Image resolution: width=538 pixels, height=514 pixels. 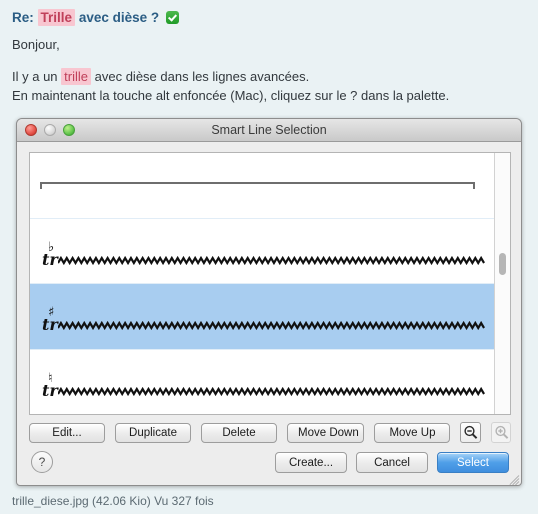 I want to click on post-body-line-1-before: Il y a un, so click(x=35, y=76).